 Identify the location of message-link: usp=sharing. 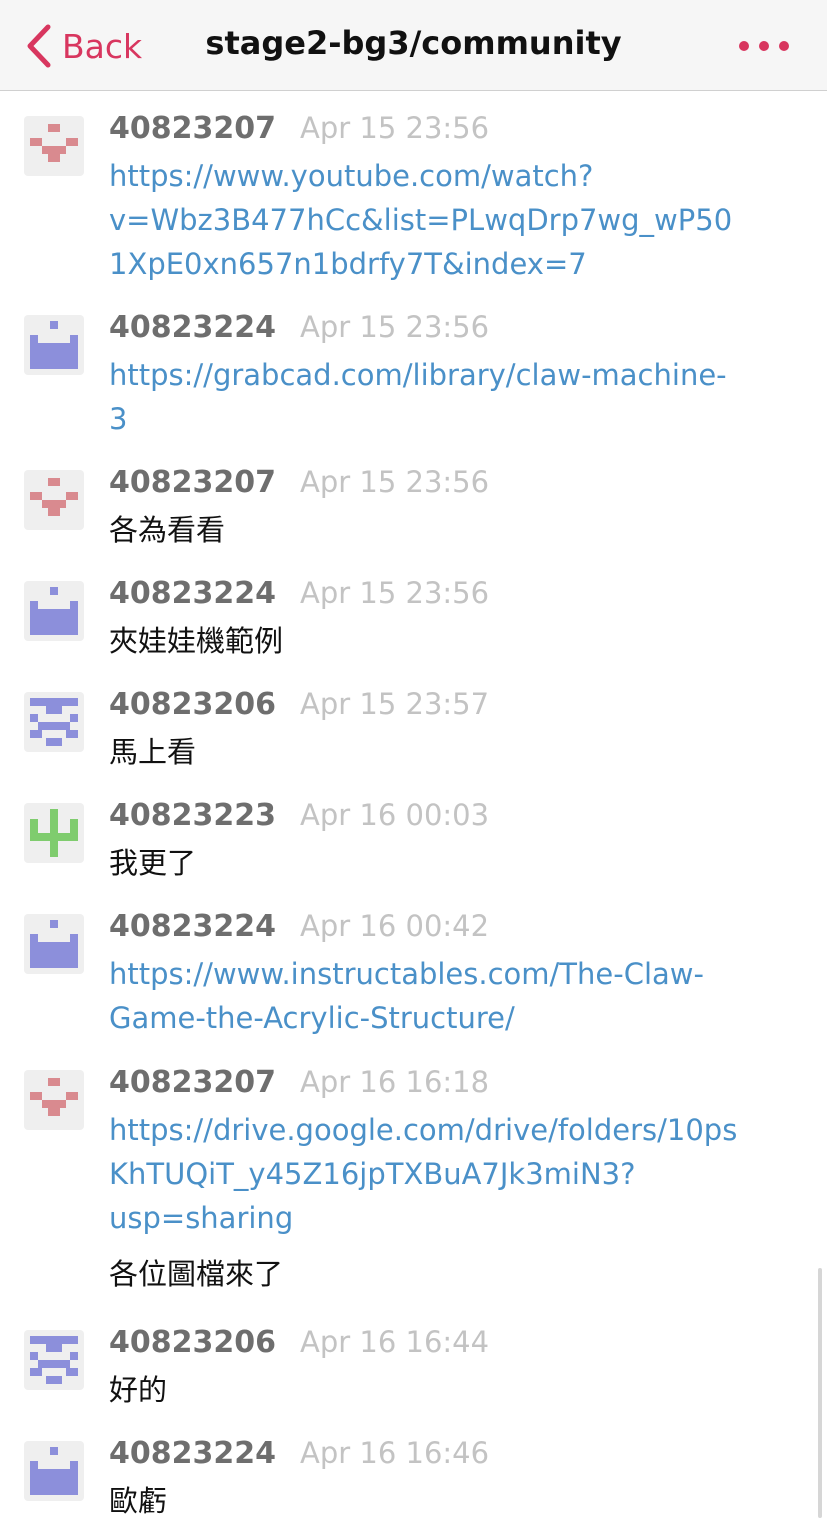
(201, 1218).